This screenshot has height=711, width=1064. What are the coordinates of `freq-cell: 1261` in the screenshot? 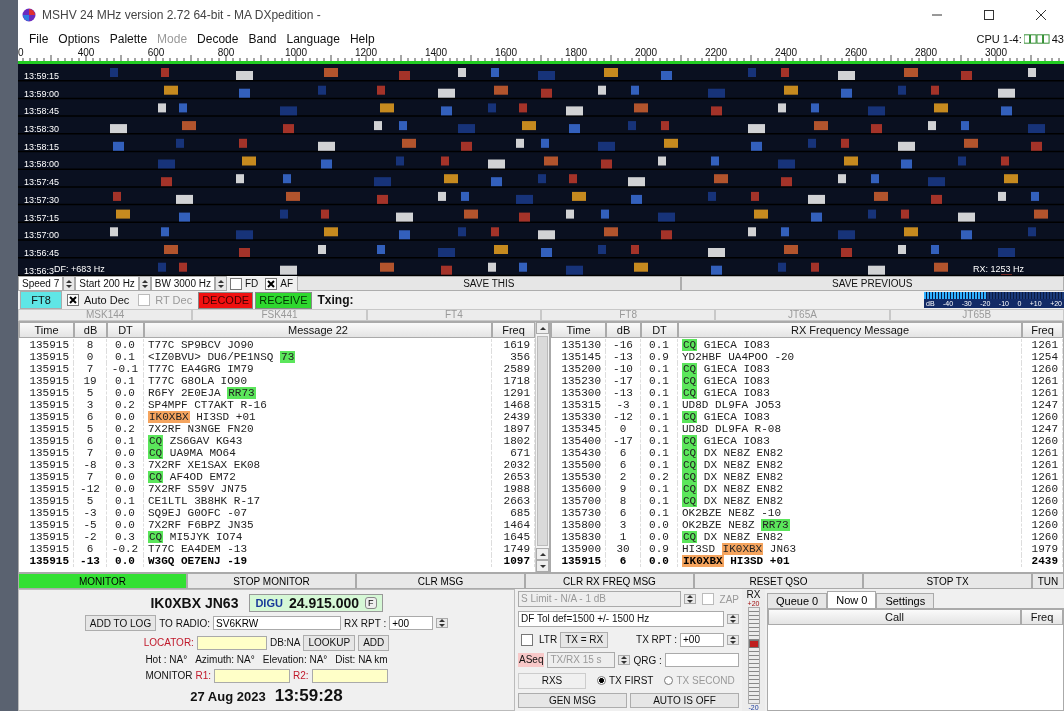 It's located at (1042, 381).